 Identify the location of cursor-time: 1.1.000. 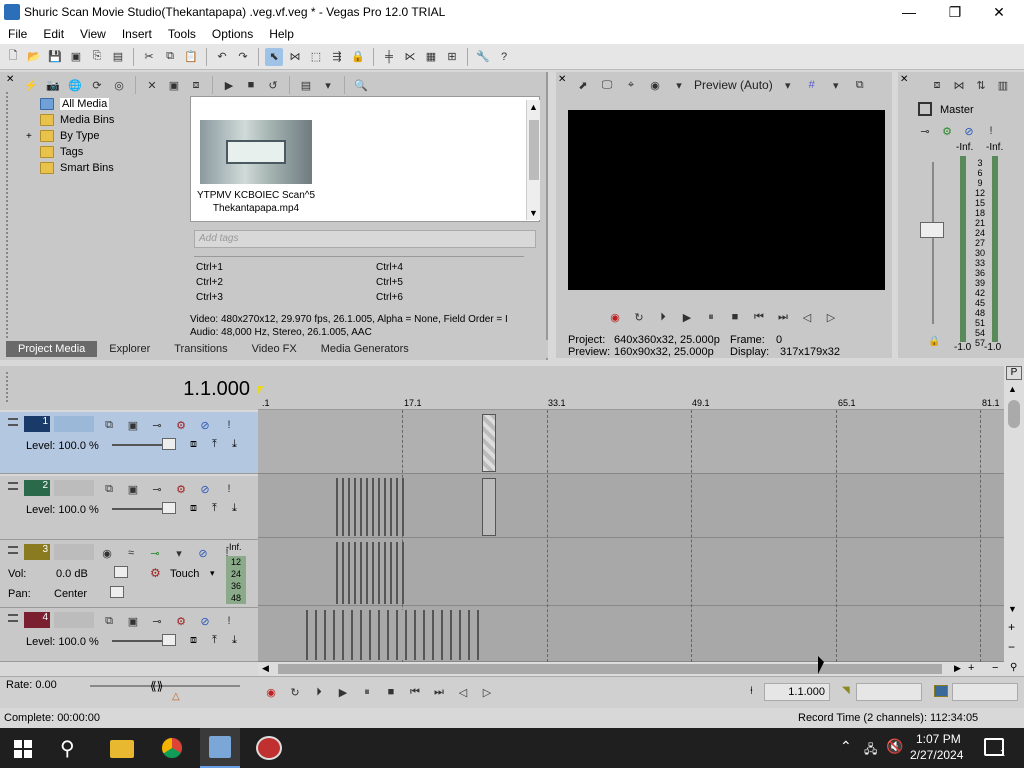
(200, 389).